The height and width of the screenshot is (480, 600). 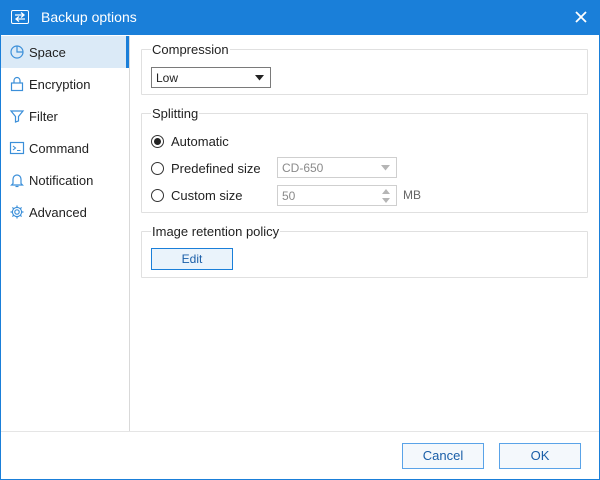 What do you see at coordinates (17, 148) in the screenshot?
I see `terminal-icon` at bounding box center [17, 148].